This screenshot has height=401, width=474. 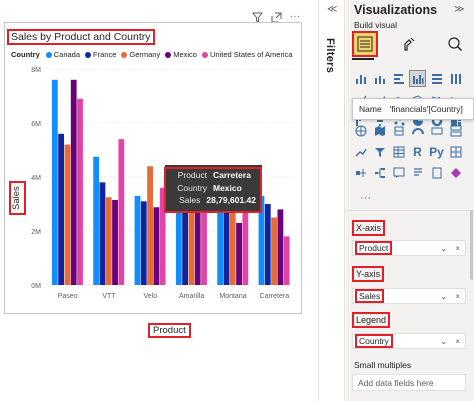 I want to click on tooltip-row-sales: Sales 28,79,601.42, so click(x=213, y=200).